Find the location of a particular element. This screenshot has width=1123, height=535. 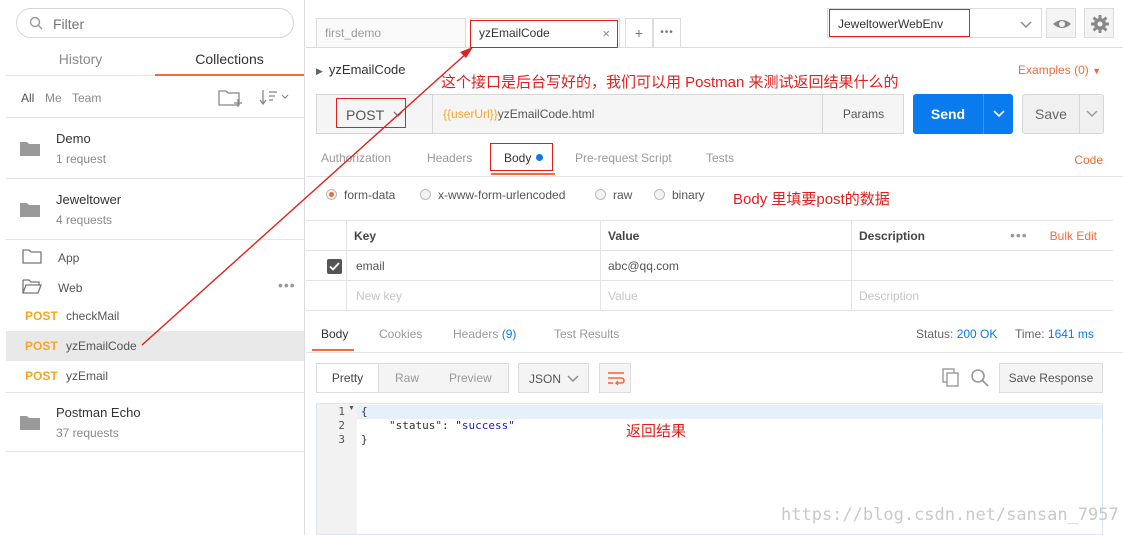

tab-history: History is located at coordinates (80, 60).